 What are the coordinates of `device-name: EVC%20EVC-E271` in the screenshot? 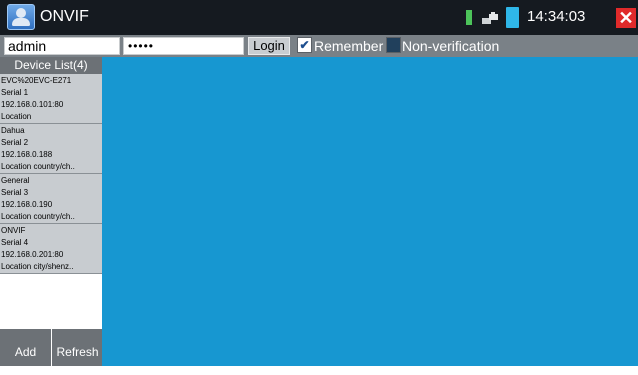 It's located at (36, 80).